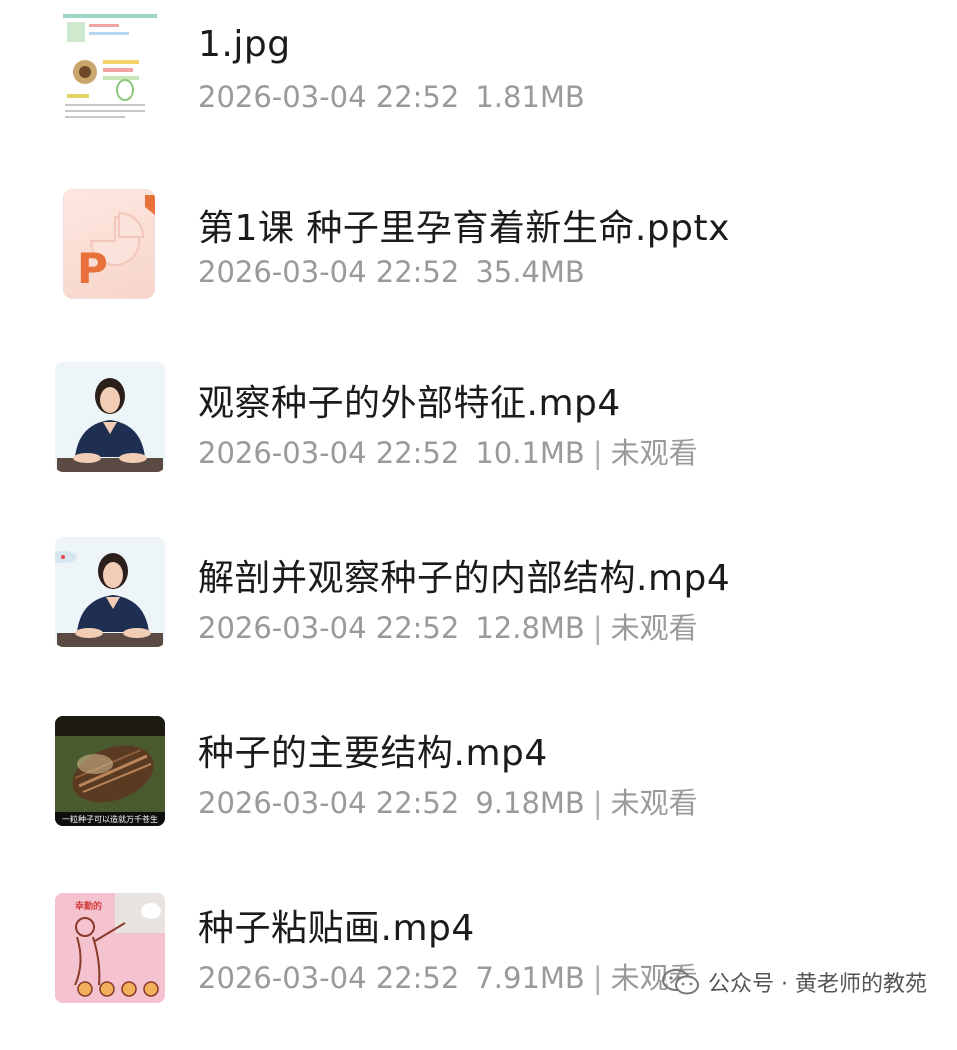 The image size is (957, 1050). What do you see at coordinates (110, 65) in the screenshot?
I see `worksheet-thumbnail` at bounding box center [110, 65].